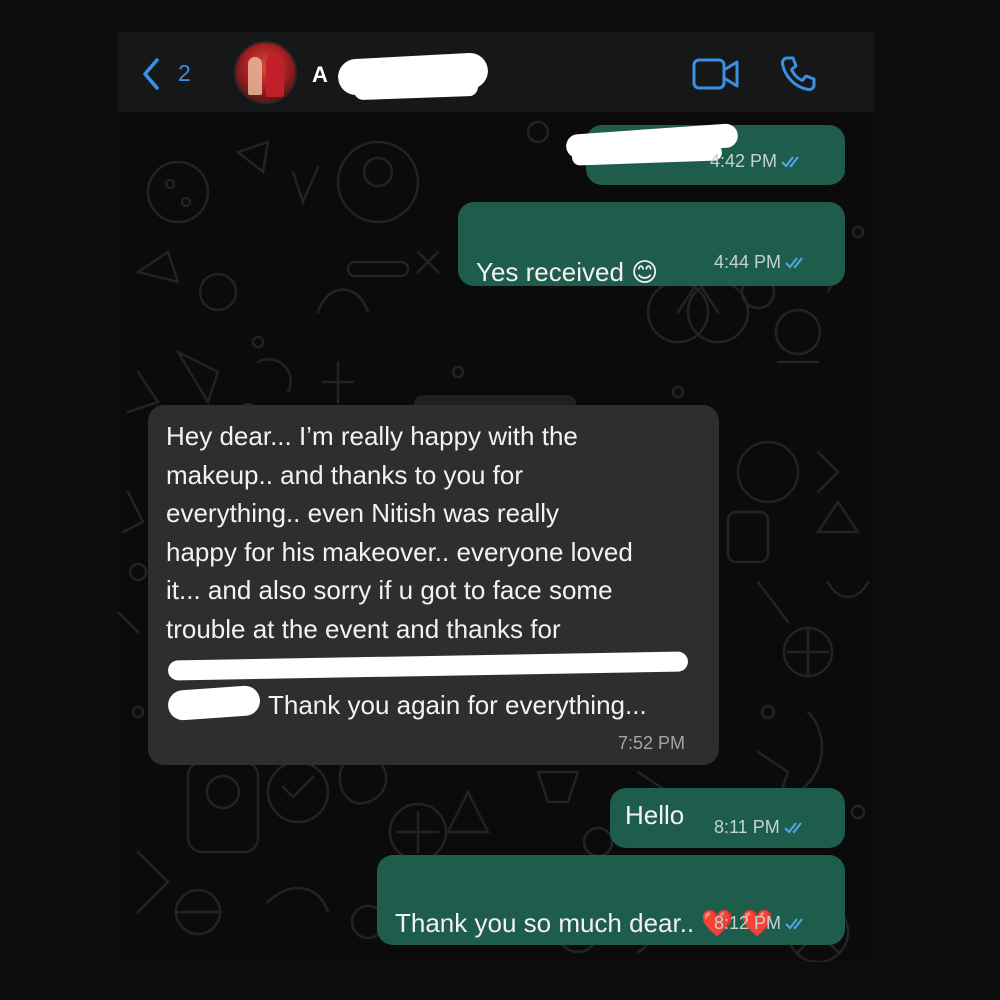 This screenshot has width=1000, height=1000. I want to click on message-meta: 4:44 PM, so click(761, 262).